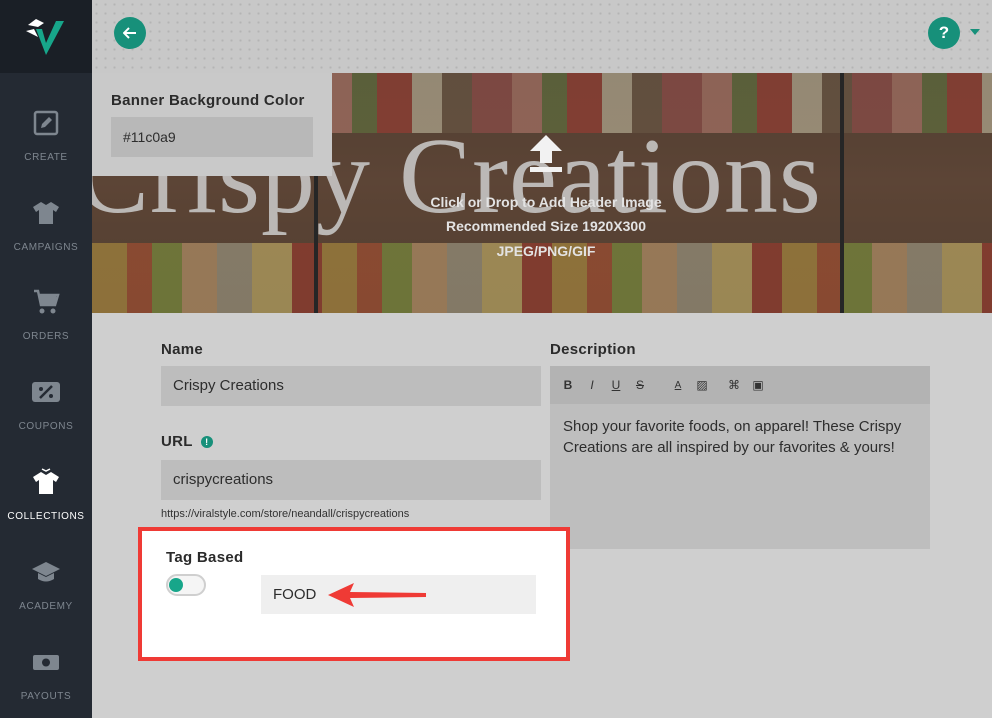 This screenshot has width=992, height=718. What do you see at coordinates (176, 585) in the screenshot?
I see `toggle-knob` at bounding box center [176, 585].